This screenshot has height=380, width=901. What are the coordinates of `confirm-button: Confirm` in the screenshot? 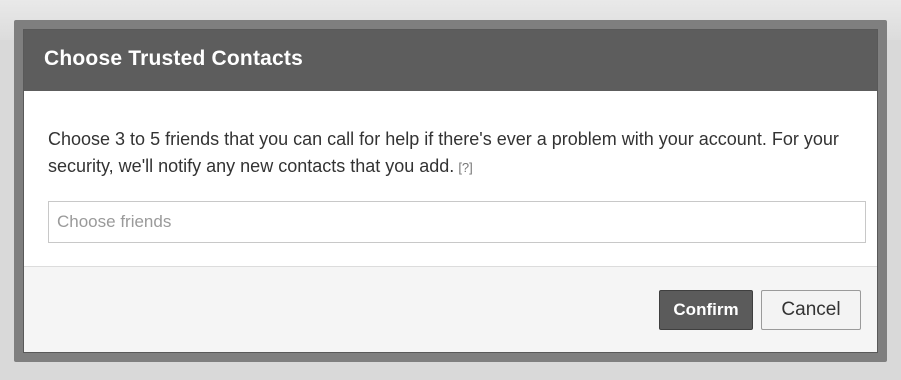 It's located at (706, 309).